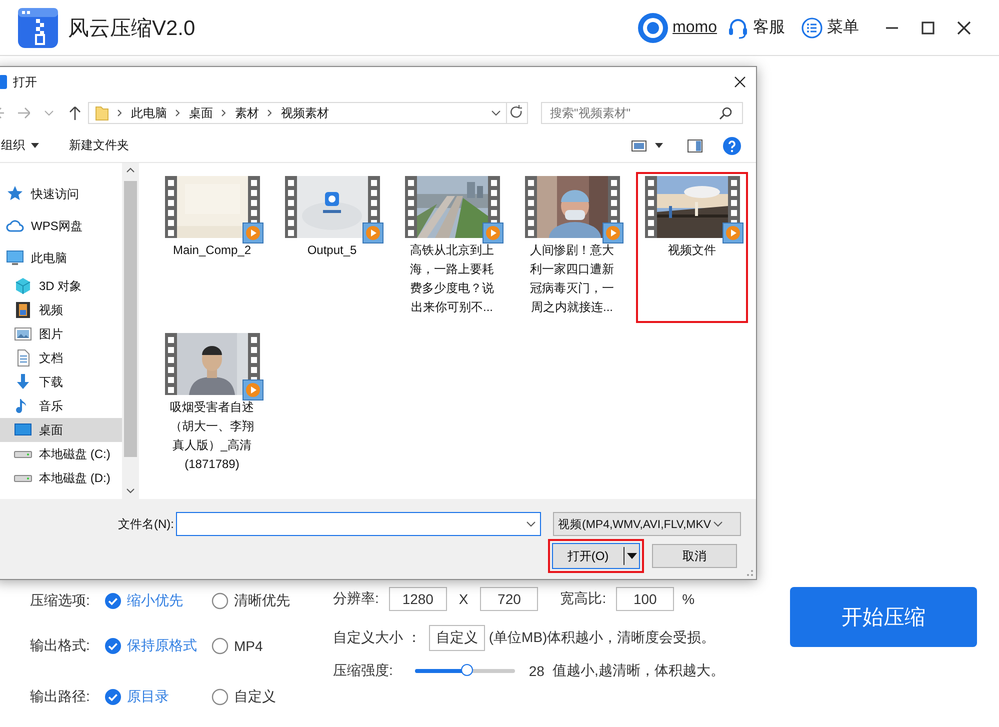  Describe the element at coordinates (61, 334) in the screenshot. I see `sidebar-item: 图片` at that location.